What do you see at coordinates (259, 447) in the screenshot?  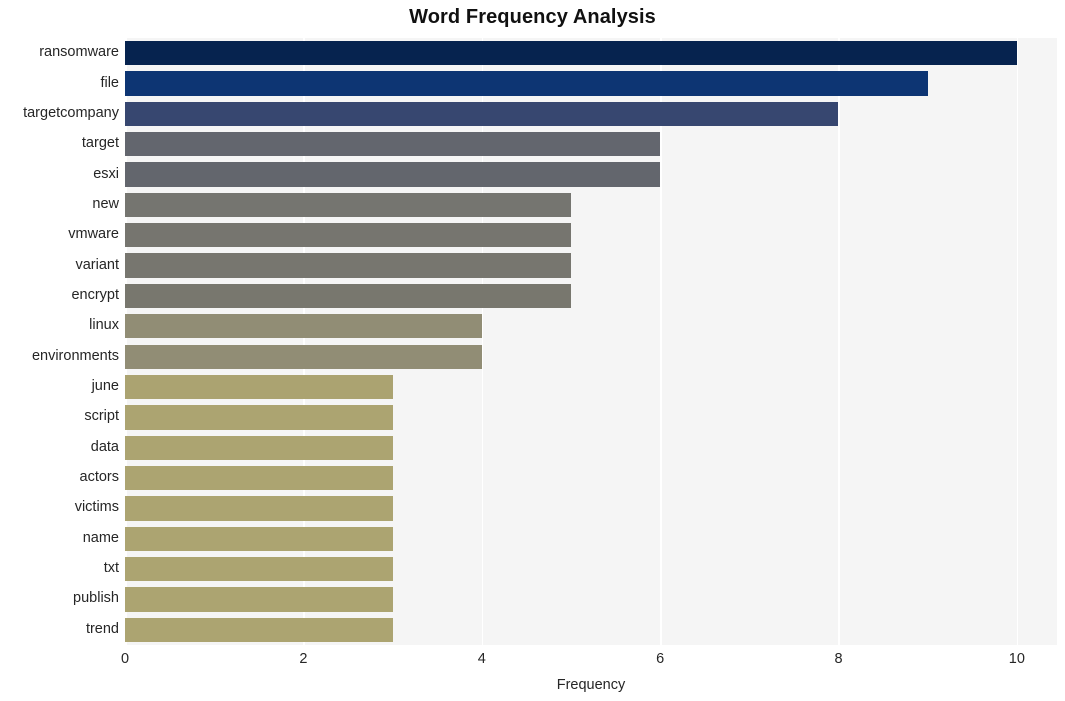 I see `bar-data` at bounding box center [259, 447].